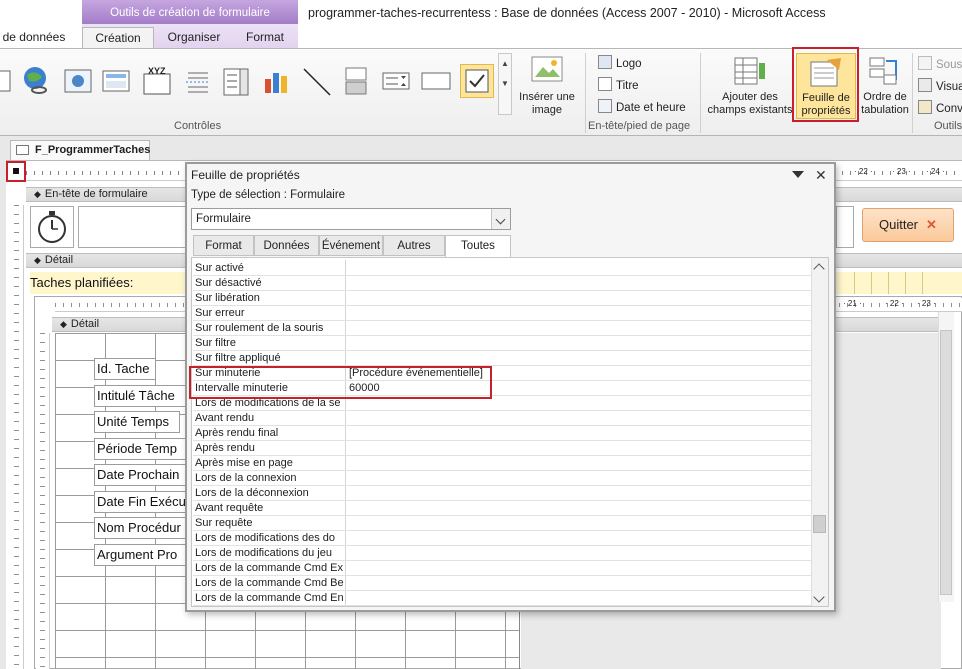 This screenshot has width=962, height=669. What do you see at coordinates (502, 283) in the screenshot?
I see `property-row: Sur désactivé` at bounding box center [502, 283].